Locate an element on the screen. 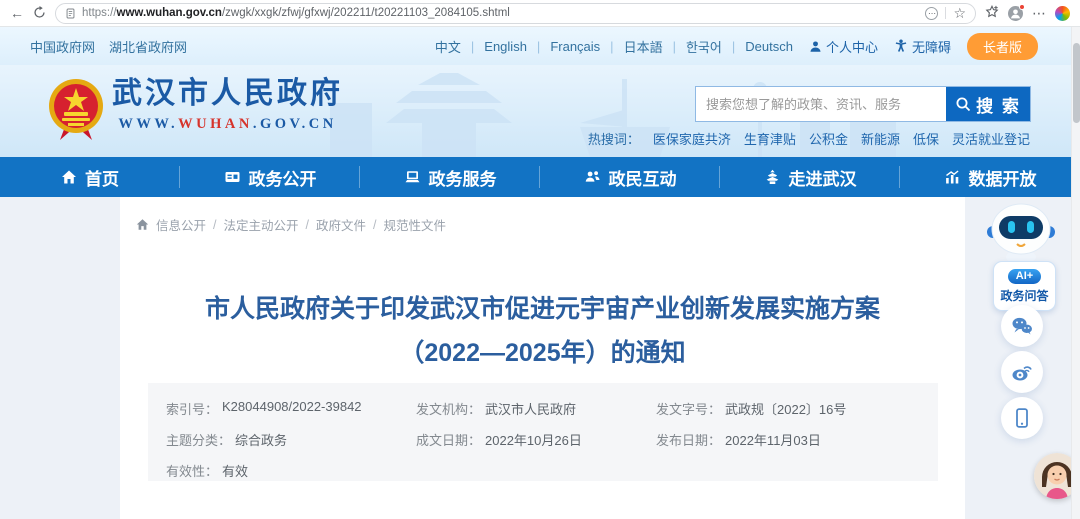 The width and height of the screenshot is (1080, 519). meta-category: 主题分类： 综合政务 is located at coordinates (227, 440).